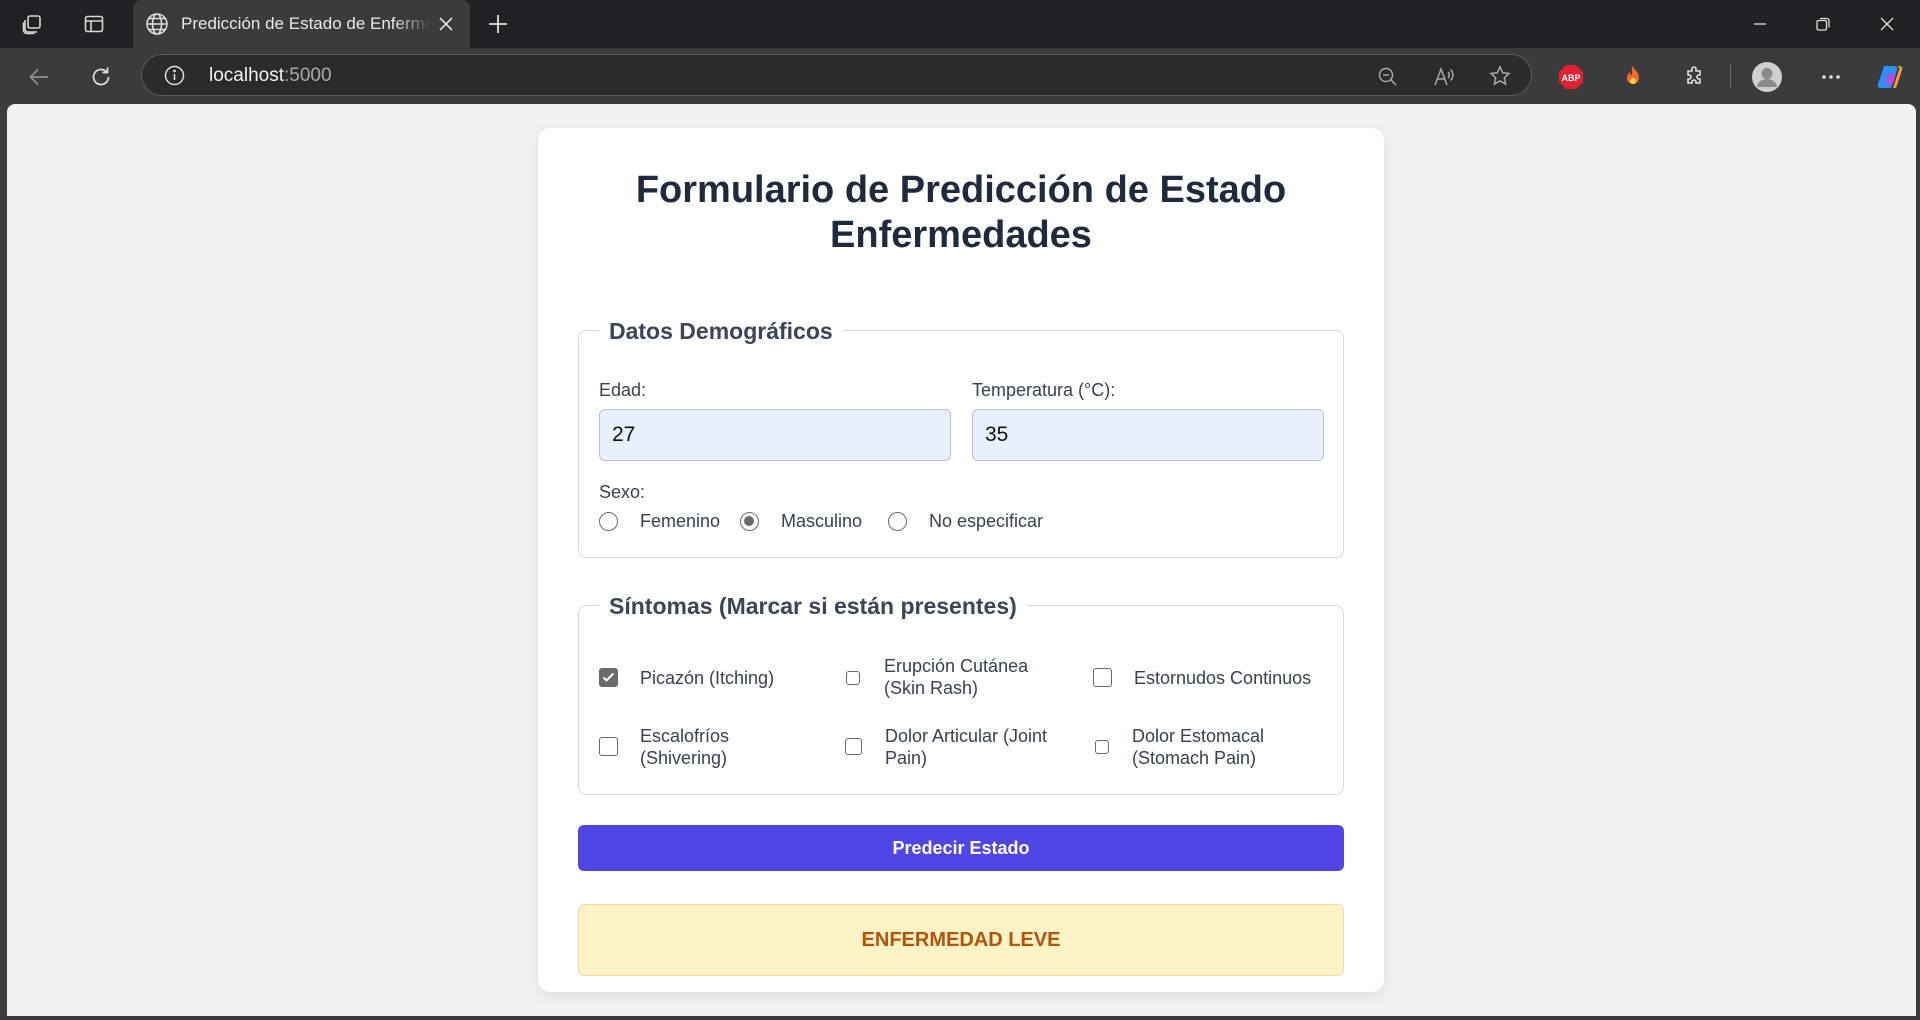  What do you see at coordinates (1102, 677) in the screenshot?
I see `symptom-checkbox-estornudos` at bounding box center [1102, 677].